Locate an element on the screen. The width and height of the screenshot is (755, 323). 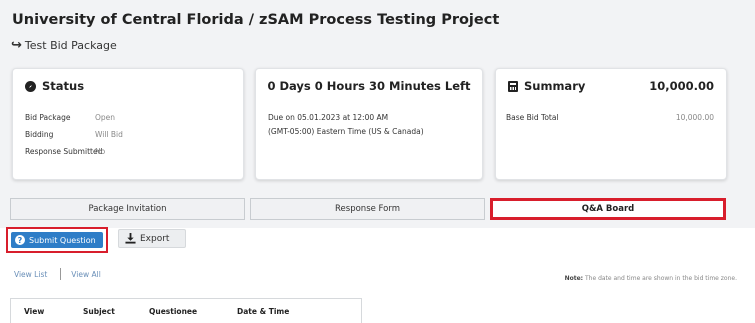
bid-package-name: Test Bid Package is located at coordinates (70, 45).